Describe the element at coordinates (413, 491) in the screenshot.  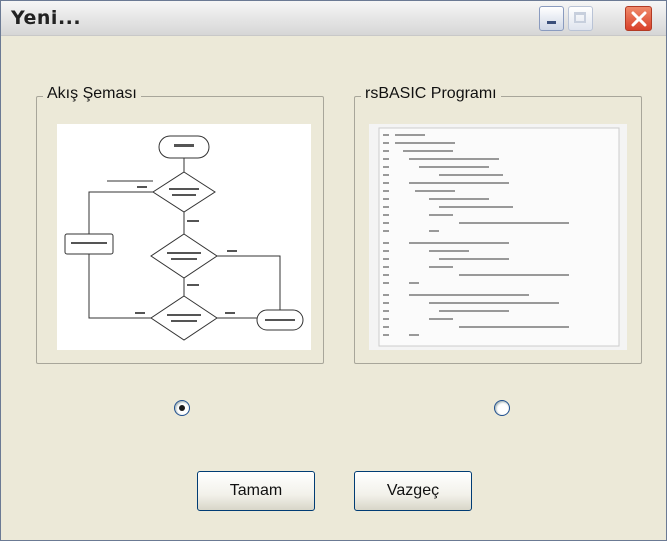
I see `cancel-button: Vazgeç` at that location.